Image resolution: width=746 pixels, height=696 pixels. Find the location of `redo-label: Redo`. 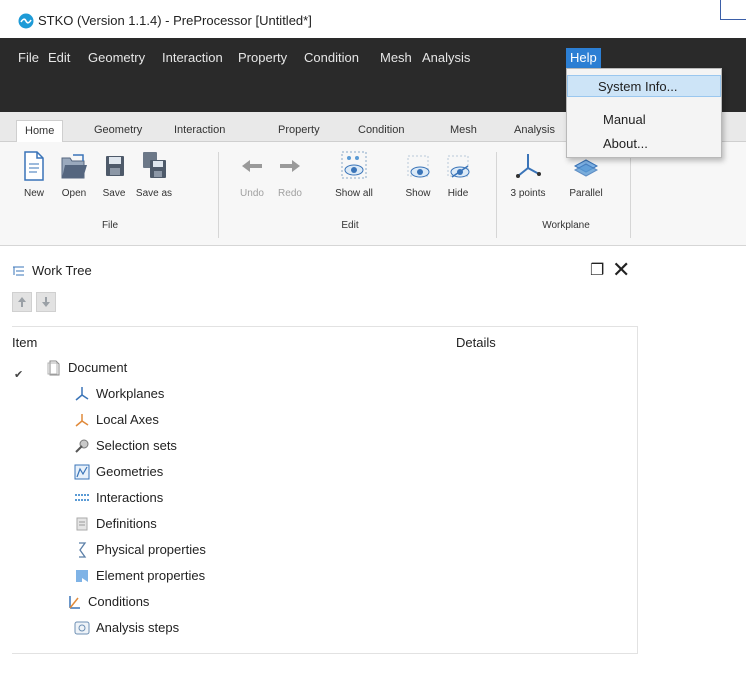

redo-label: Redo is located at coordinates (290, 193).